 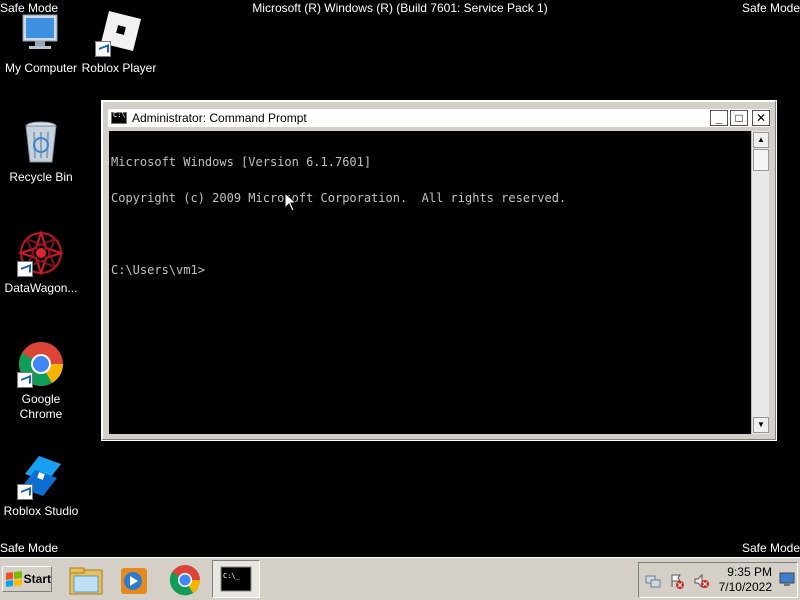 What do you see at coordinates (439, 118) in the screenshot?
I see `window-titlebar: Administrator: Command Prompt _ □ ✕` at bounding box center [439, 118].